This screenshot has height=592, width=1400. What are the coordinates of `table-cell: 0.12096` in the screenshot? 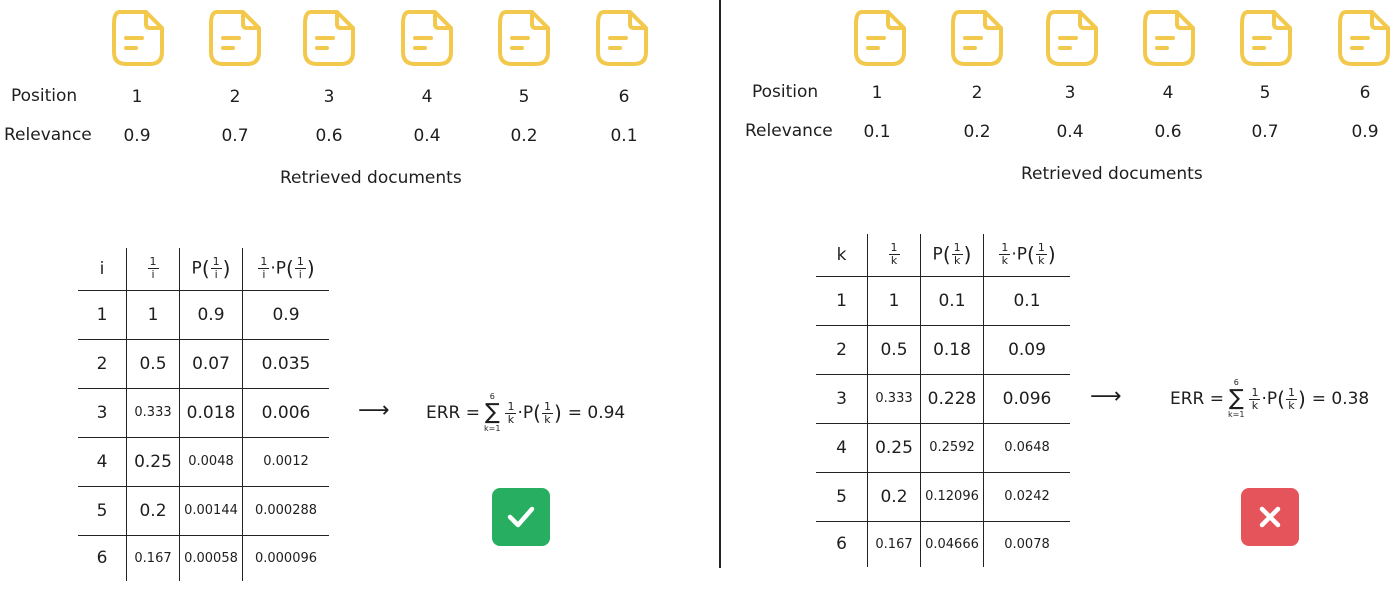 It's located at (952, 496).